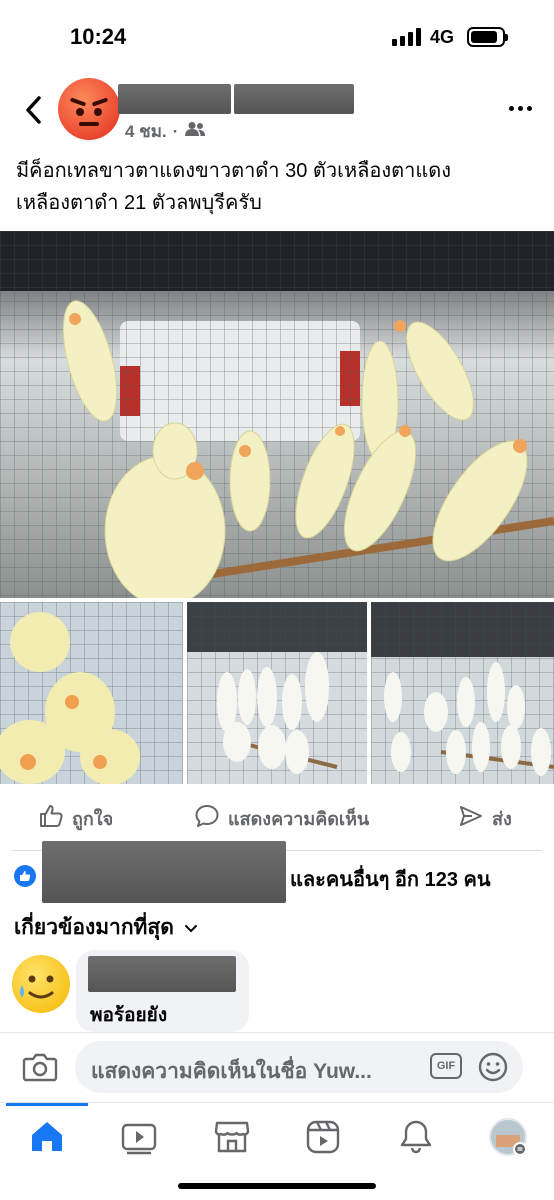  What do you see at coordinates (294, 99) in the screenshot?
I see `redacted-group-name` at bounding box center [294, 99].